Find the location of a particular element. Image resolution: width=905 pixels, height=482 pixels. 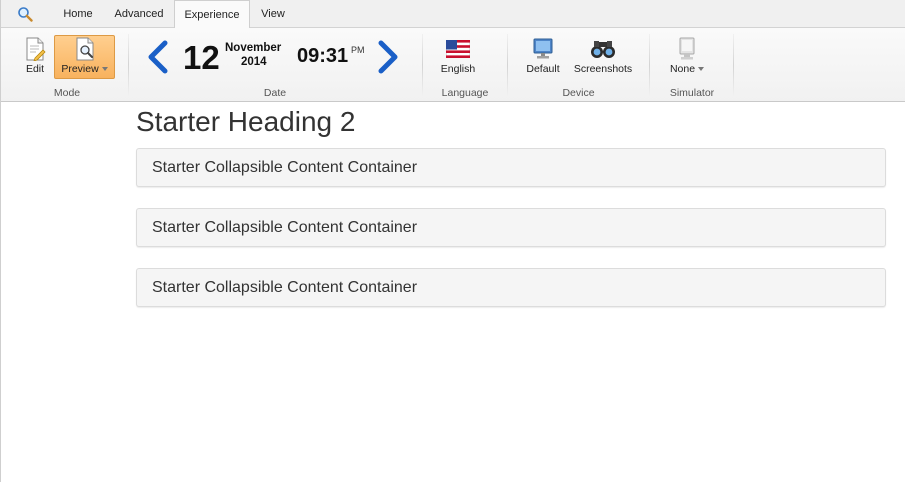

mode-group-label: Mode is located at coordinates (67, 93).